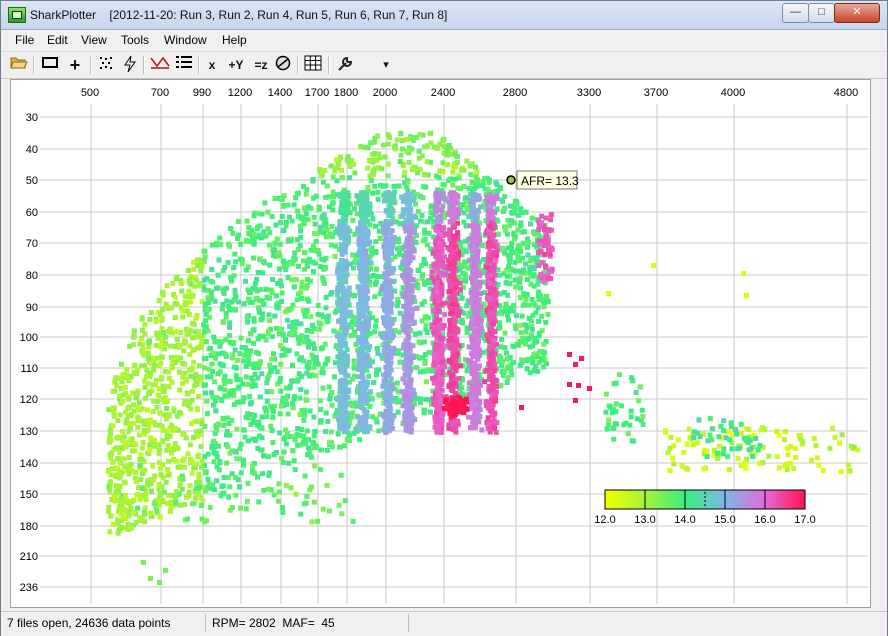 The width and height of the screenshot is (888, 636). I want to click on tools-dropdown-button: ▾, so click(386, 65).